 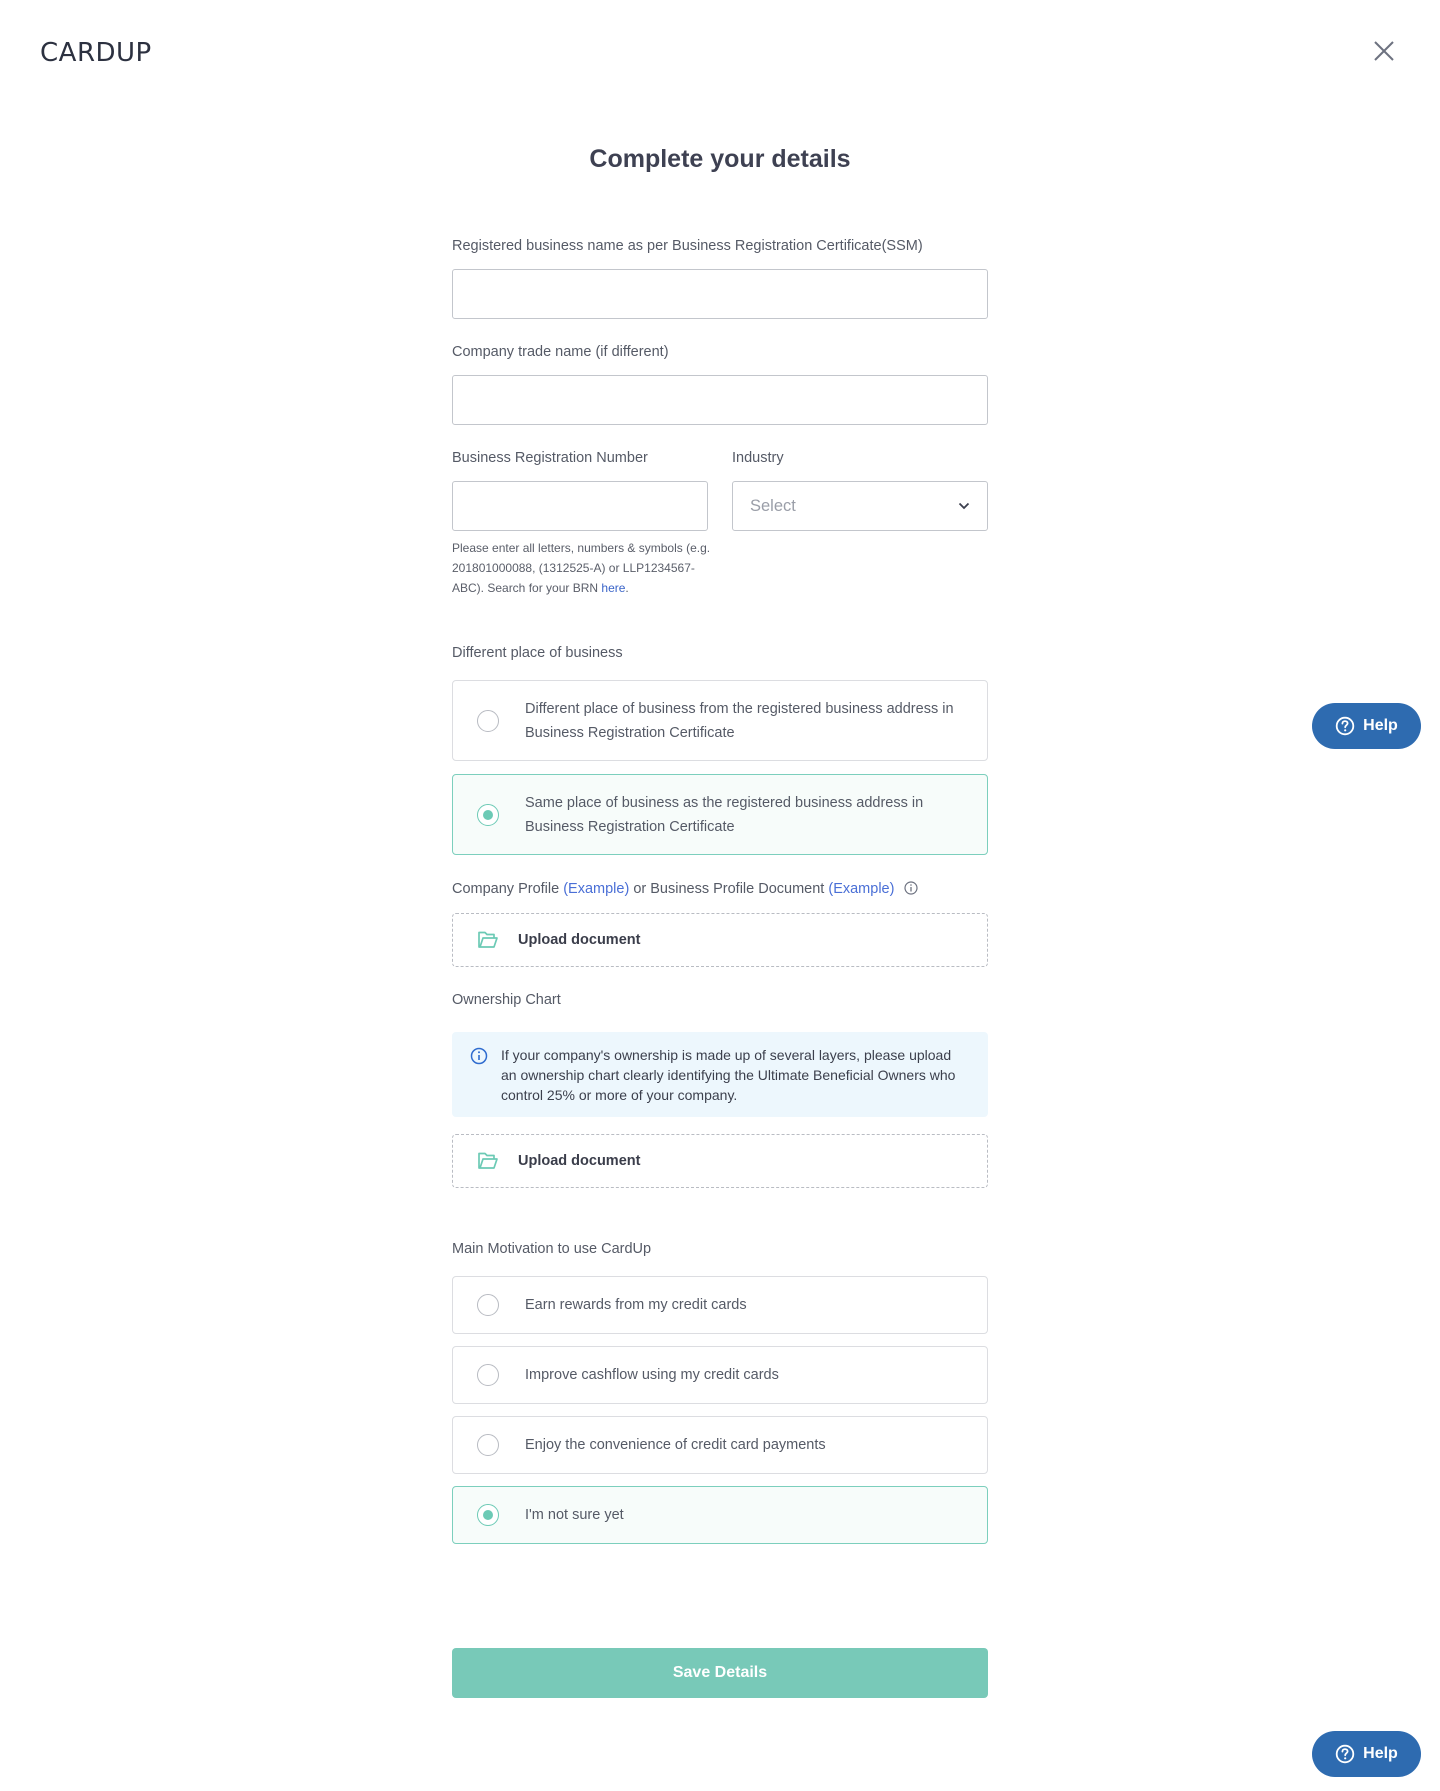 What do you see at coordinates (1384, 51) in the screenshot?
I see `close-icon` at bounding box center [1384, 51].